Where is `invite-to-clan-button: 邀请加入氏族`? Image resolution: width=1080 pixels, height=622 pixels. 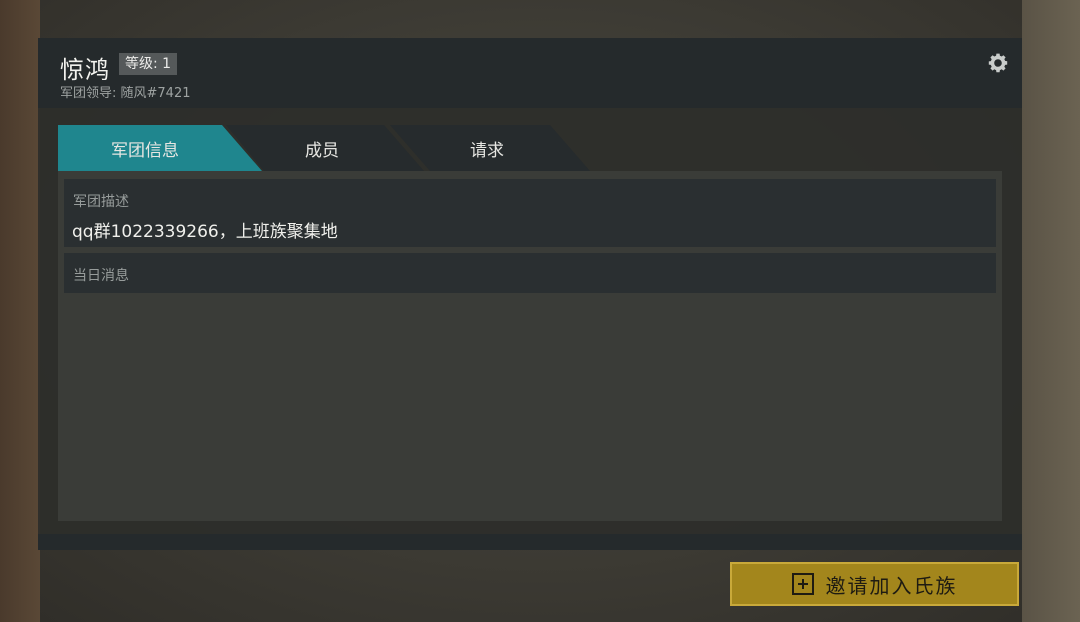 invite-to-clan-button: 邀请加入氏族 is located at coordinates (874, 584).